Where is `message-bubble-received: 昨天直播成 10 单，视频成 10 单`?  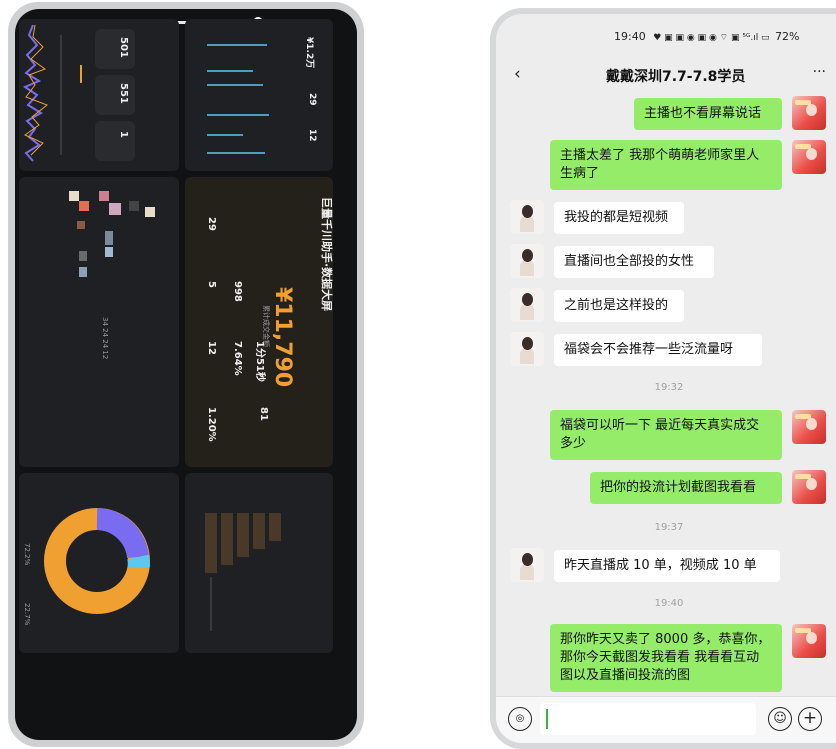
message-bubble-received: 昨天直播成 10 单，视频成 10 单 is located at coordinates (667, 566).